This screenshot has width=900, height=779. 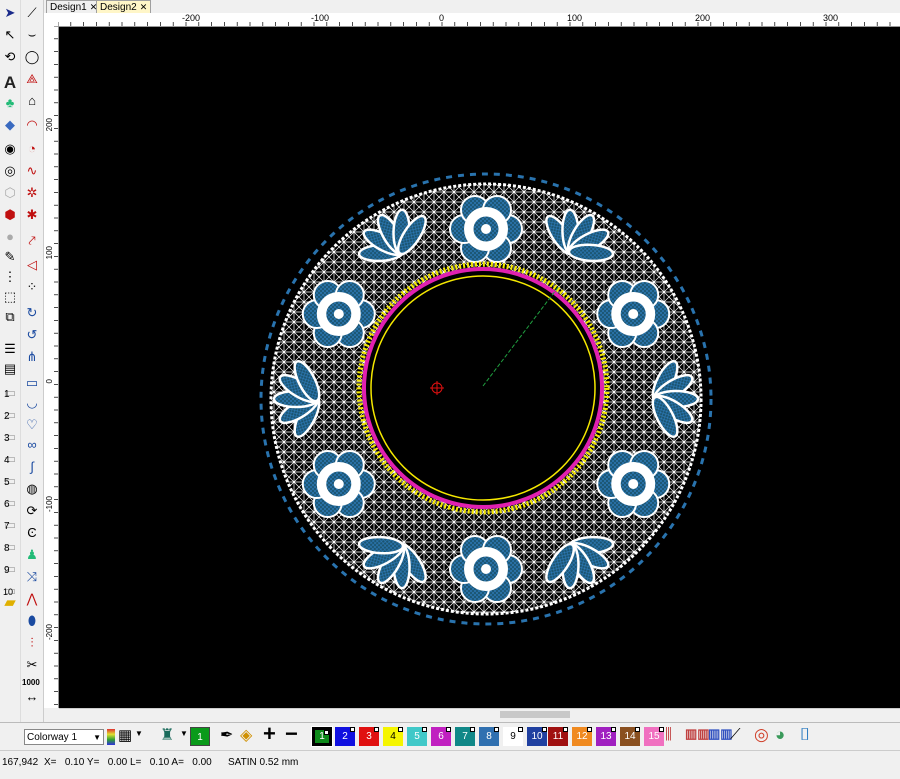 I want to click on tab-design2: Design2 ✕, so click(x=124, y=6).